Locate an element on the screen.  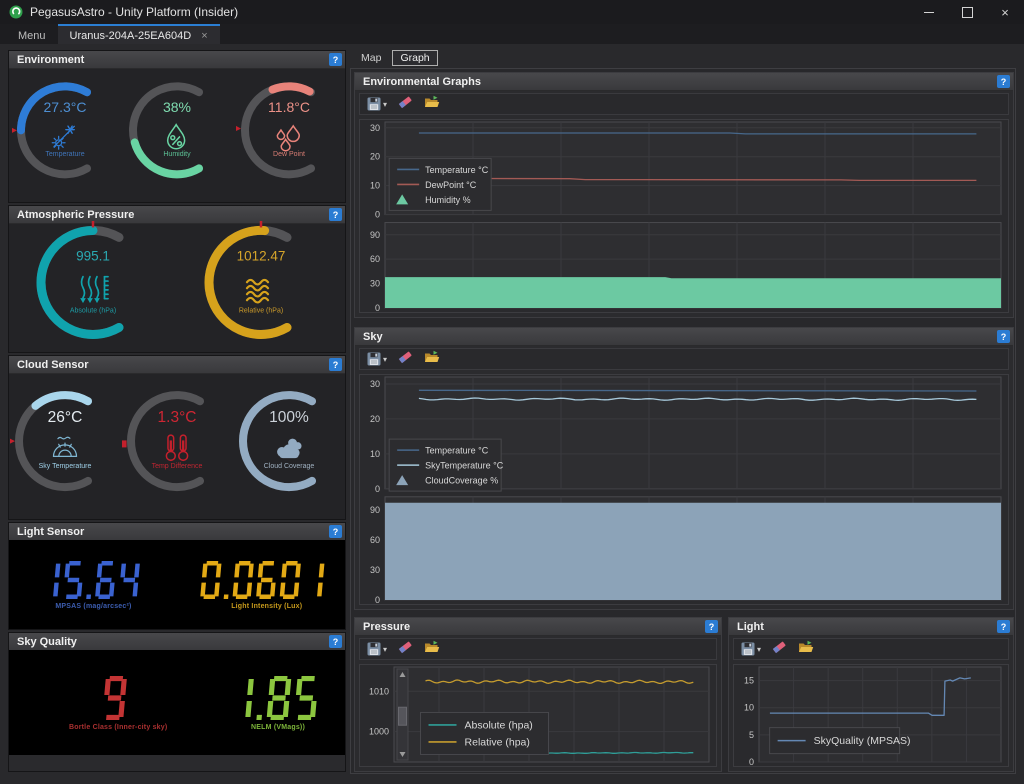
absolute-pressure-icon is located at coordinates (94, 289).